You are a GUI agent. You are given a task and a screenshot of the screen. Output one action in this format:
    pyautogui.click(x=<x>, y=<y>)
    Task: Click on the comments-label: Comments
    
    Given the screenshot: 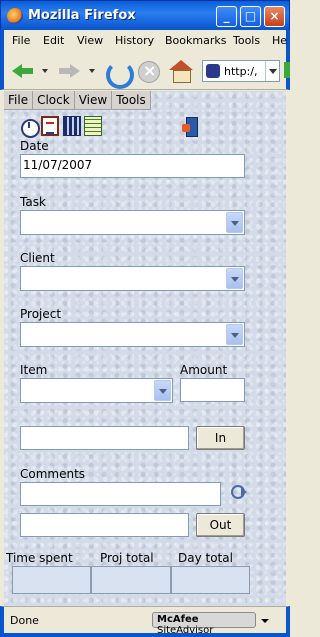 What is the action you would take?
    pyautogui.click(x=53, y=474)
    